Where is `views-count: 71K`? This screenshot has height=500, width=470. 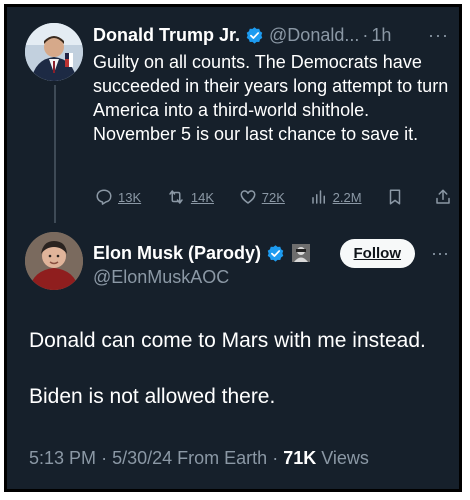
views-count: 71K is located at coordinates (299, 458).